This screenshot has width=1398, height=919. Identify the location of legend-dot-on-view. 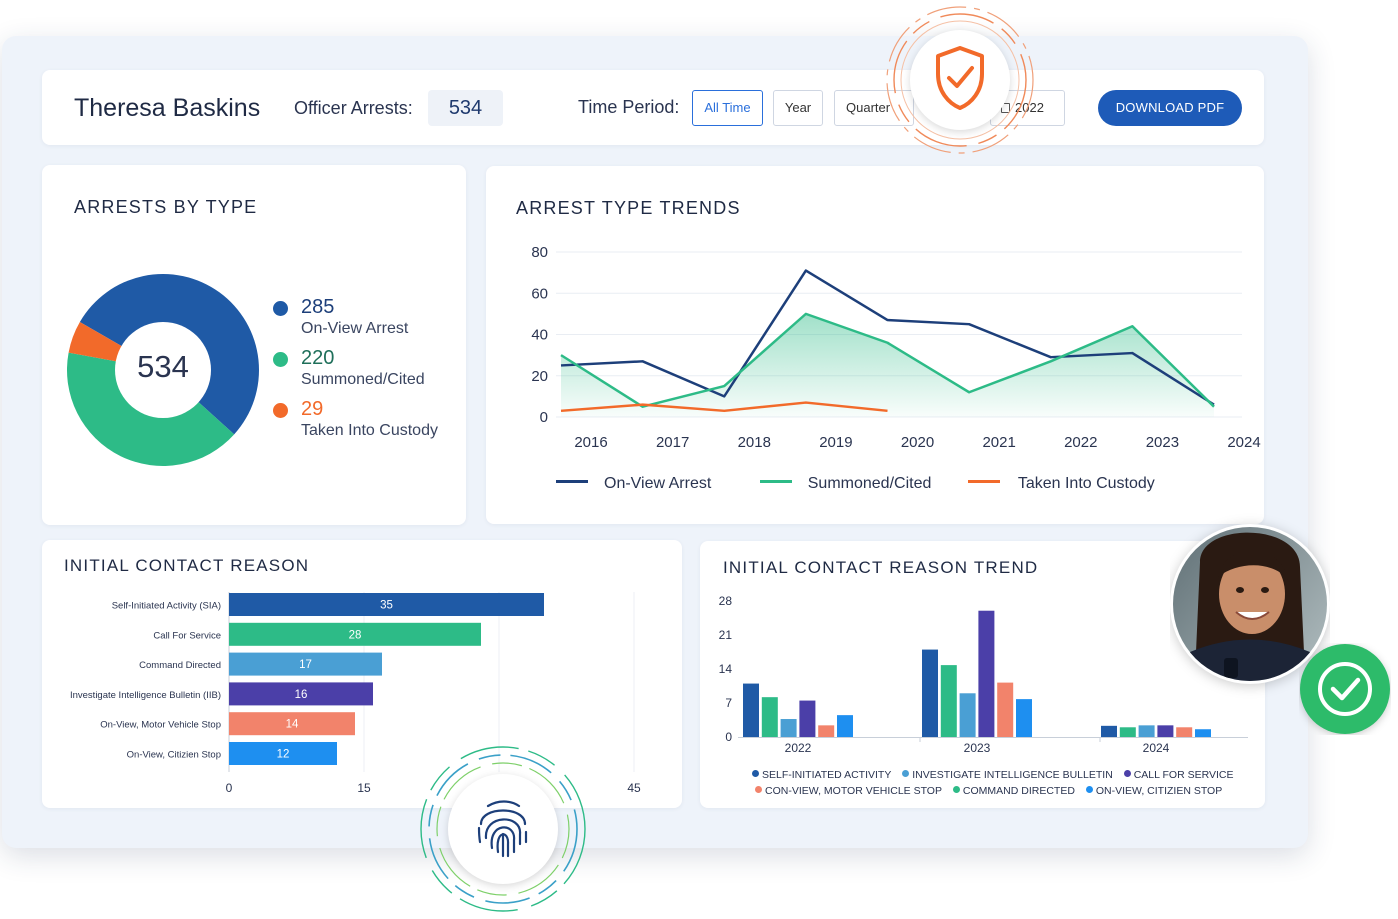
(280, 308).